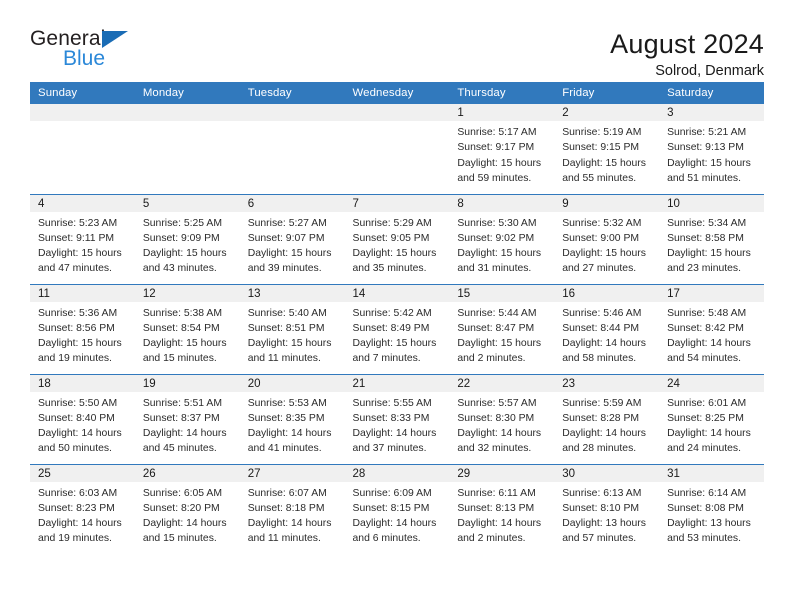 The width and height of the screenshot is (792, 612). What do you see at coordinates (502, 203) in the screenshot?
I see `day-number: 8` at bounding box center [502, 203].